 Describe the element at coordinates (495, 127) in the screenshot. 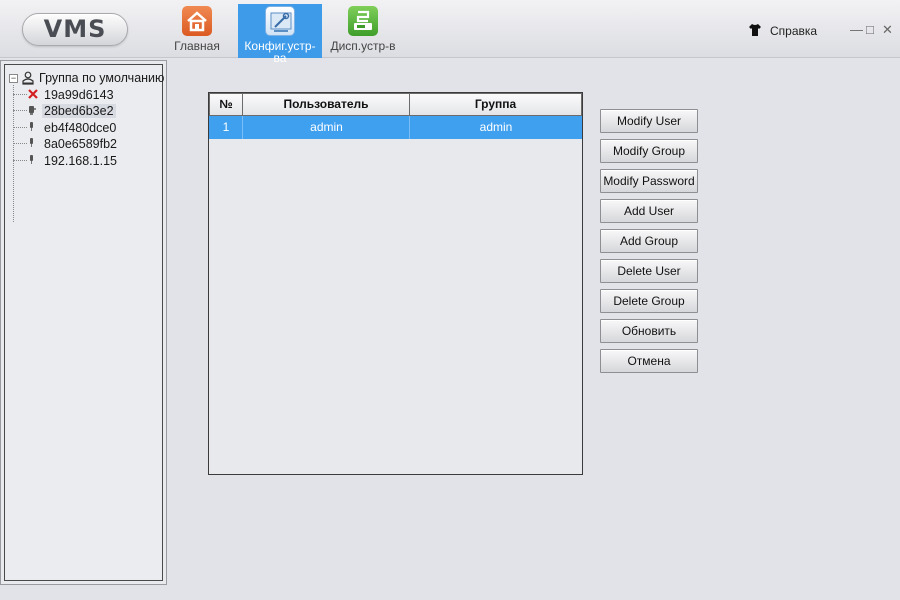

I see `cell-group: admin` at that location.